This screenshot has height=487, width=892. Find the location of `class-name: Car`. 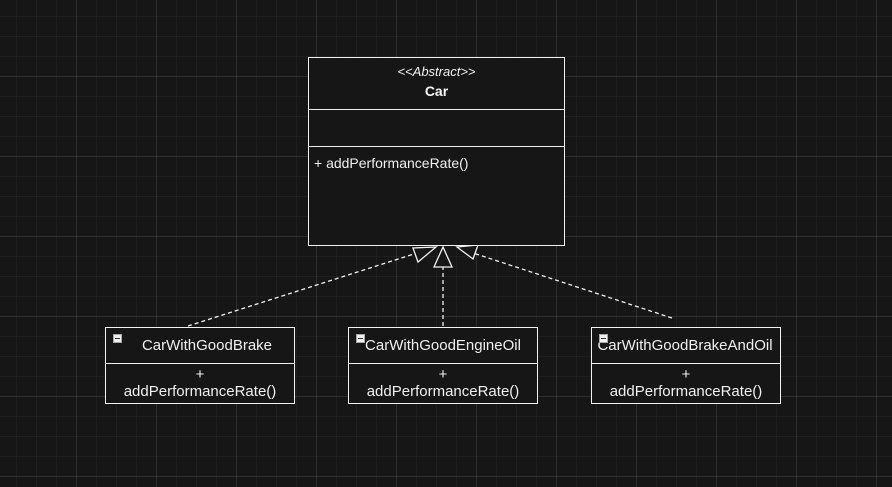

class-name: Car is located at coordinates (436, 91).